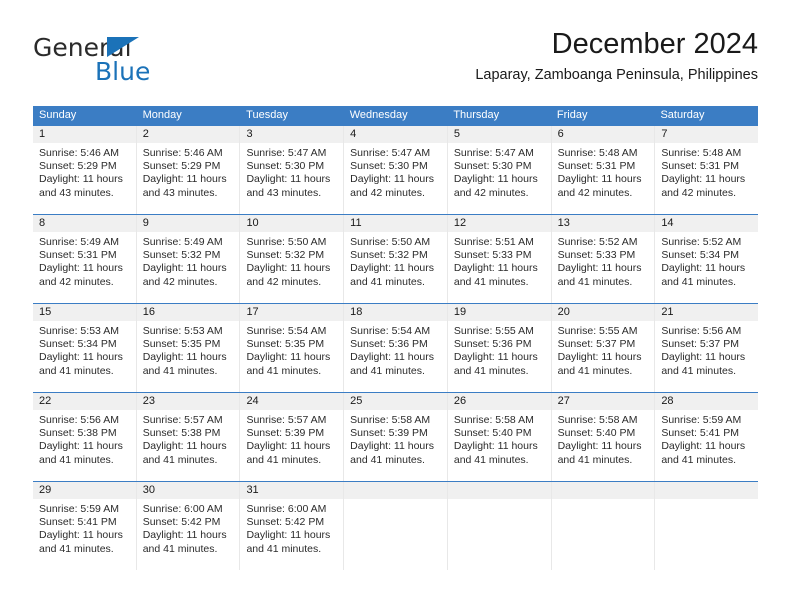 The width and height of the screenshot is (792, 612). What do you see at coordinates (493, 242) in the screenshot?
I see `sunrise-text: Sunrise: 5:51 AM` at bounding box center [493, 242].